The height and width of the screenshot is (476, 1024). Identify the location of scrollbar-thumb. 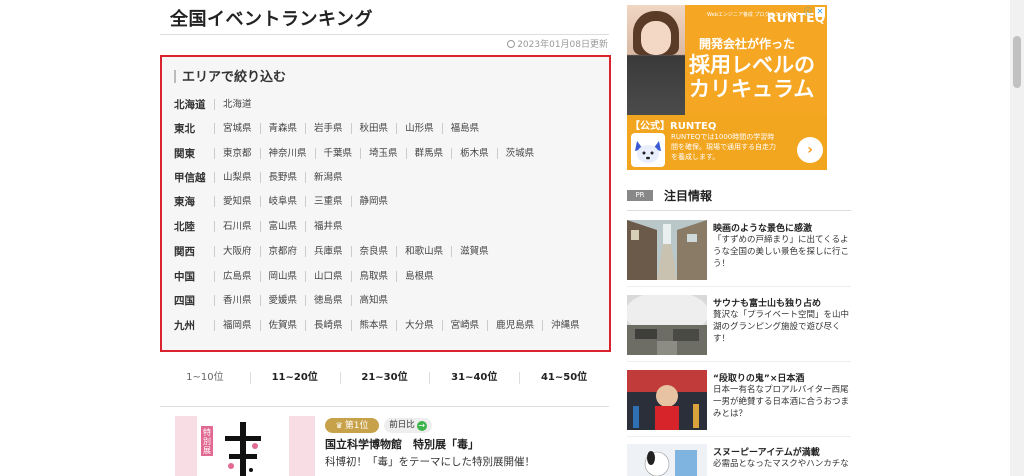
(1017, 62).